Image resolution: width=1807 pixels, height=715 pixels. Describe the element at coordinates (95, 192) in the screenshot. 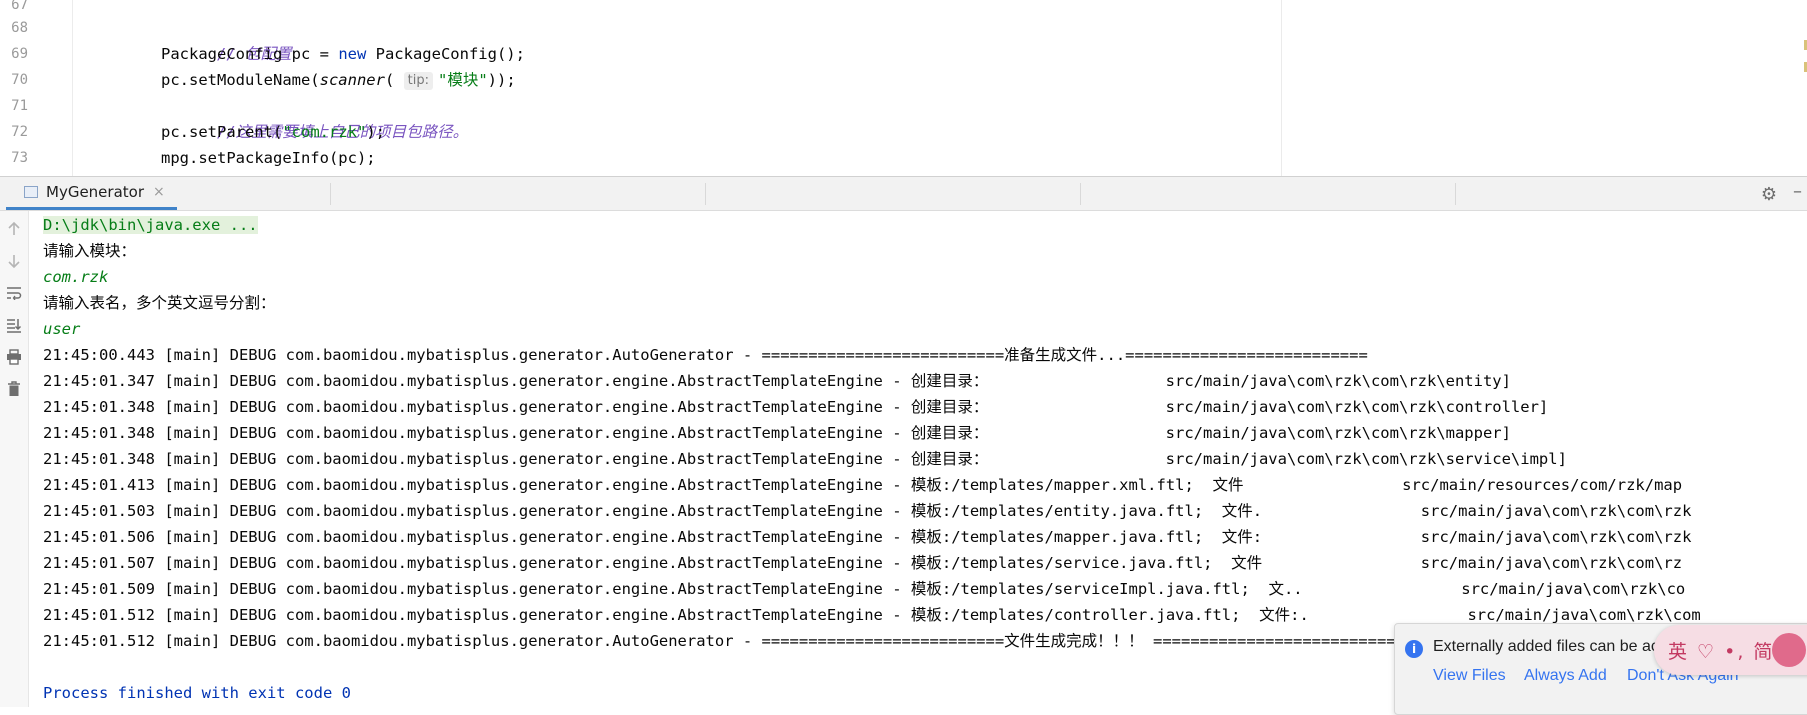

I see `tab-label: MyGenerator` at that location.